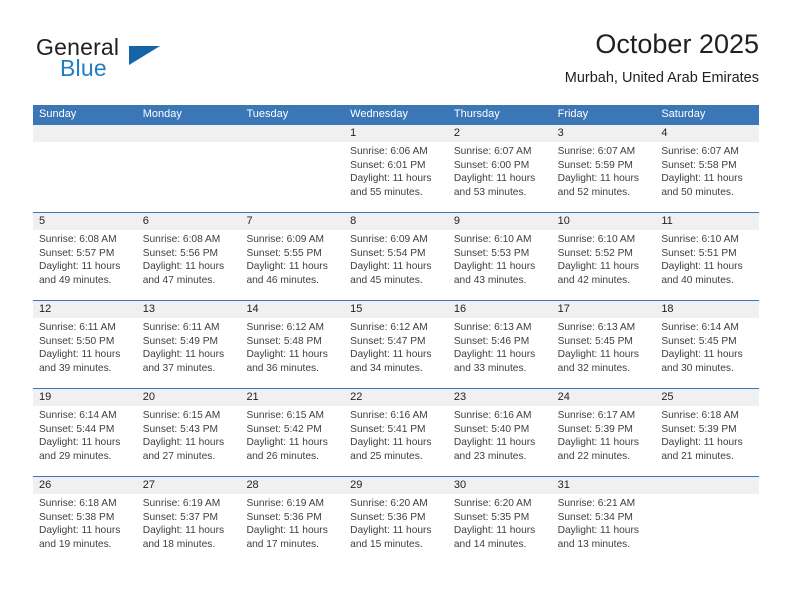  What do you see at coordinates (189, 221) in the screenshot?
I see `day-number: 6` at bounding box center [189, 221].